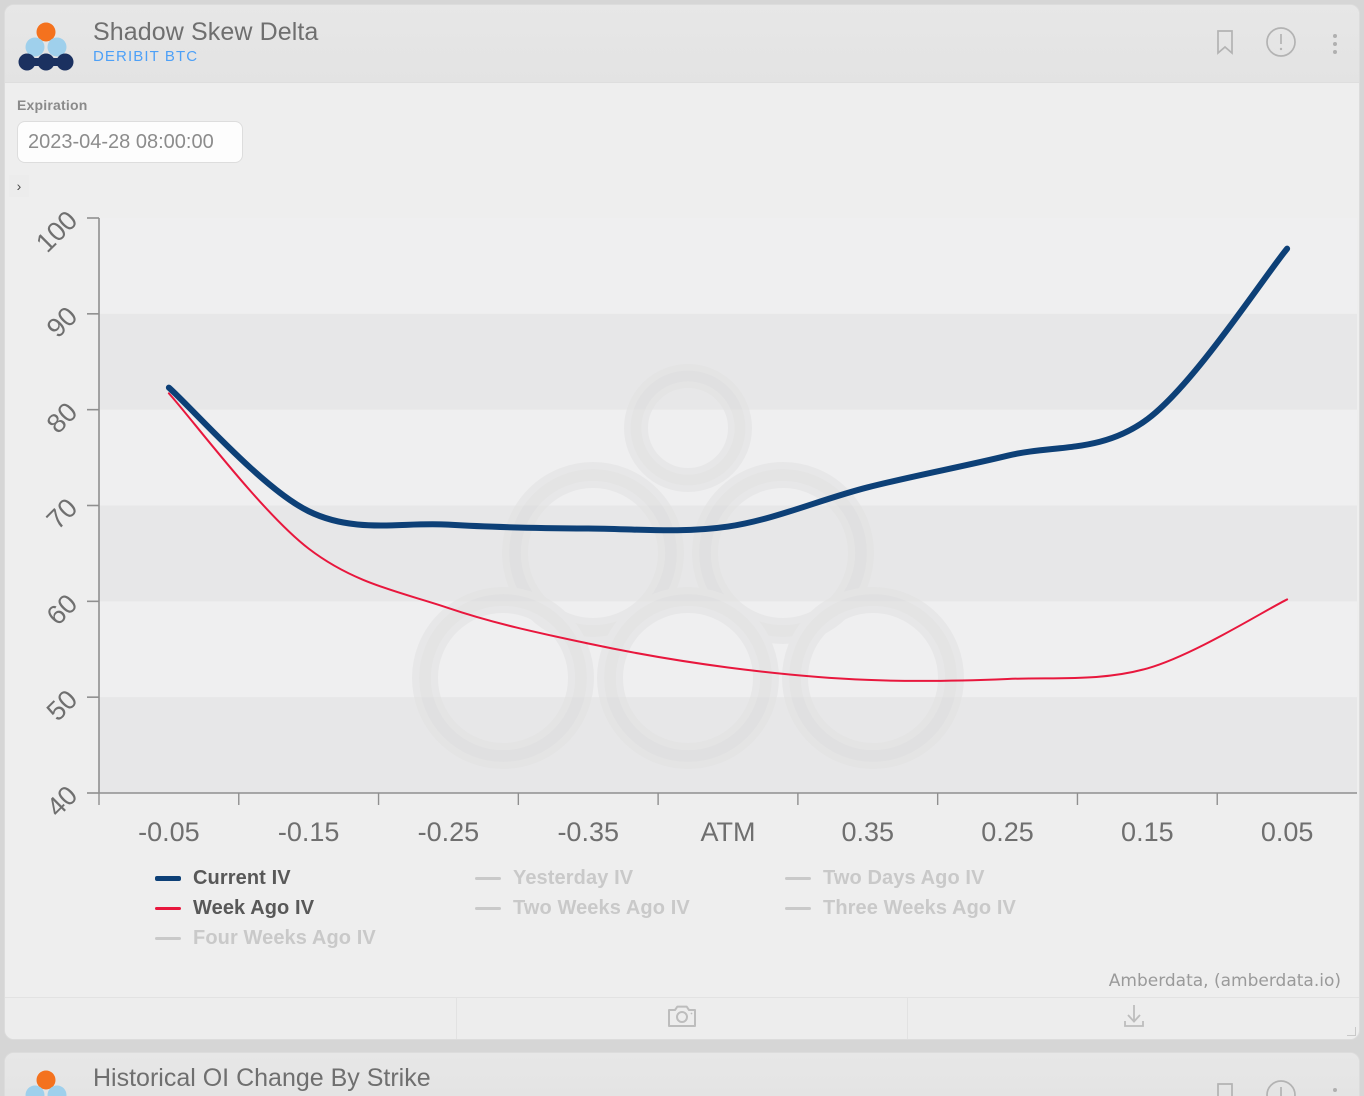 Image resolution: width=1364 pixels, height=1096 pixels. Describe the element at coordinates (449, 832) in the screenshot. I see `svg-text: -0.25` at that location.